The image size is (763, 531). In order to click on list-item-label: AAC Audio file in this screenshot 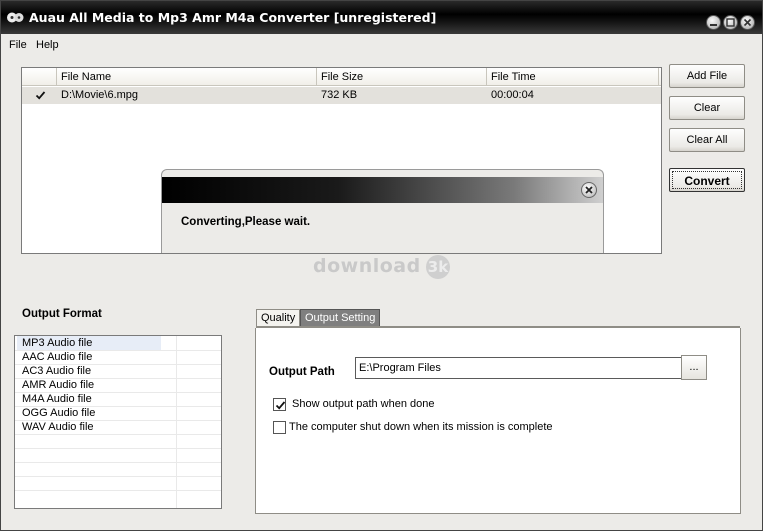, I will do `click(57, 357)`.